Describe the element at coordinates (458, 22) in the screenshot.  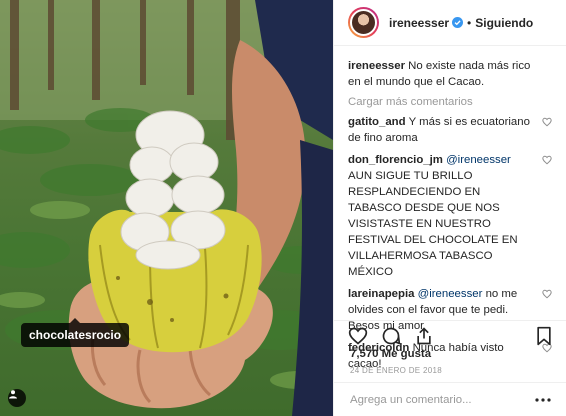
I see `verified-badge-icon` at that location.